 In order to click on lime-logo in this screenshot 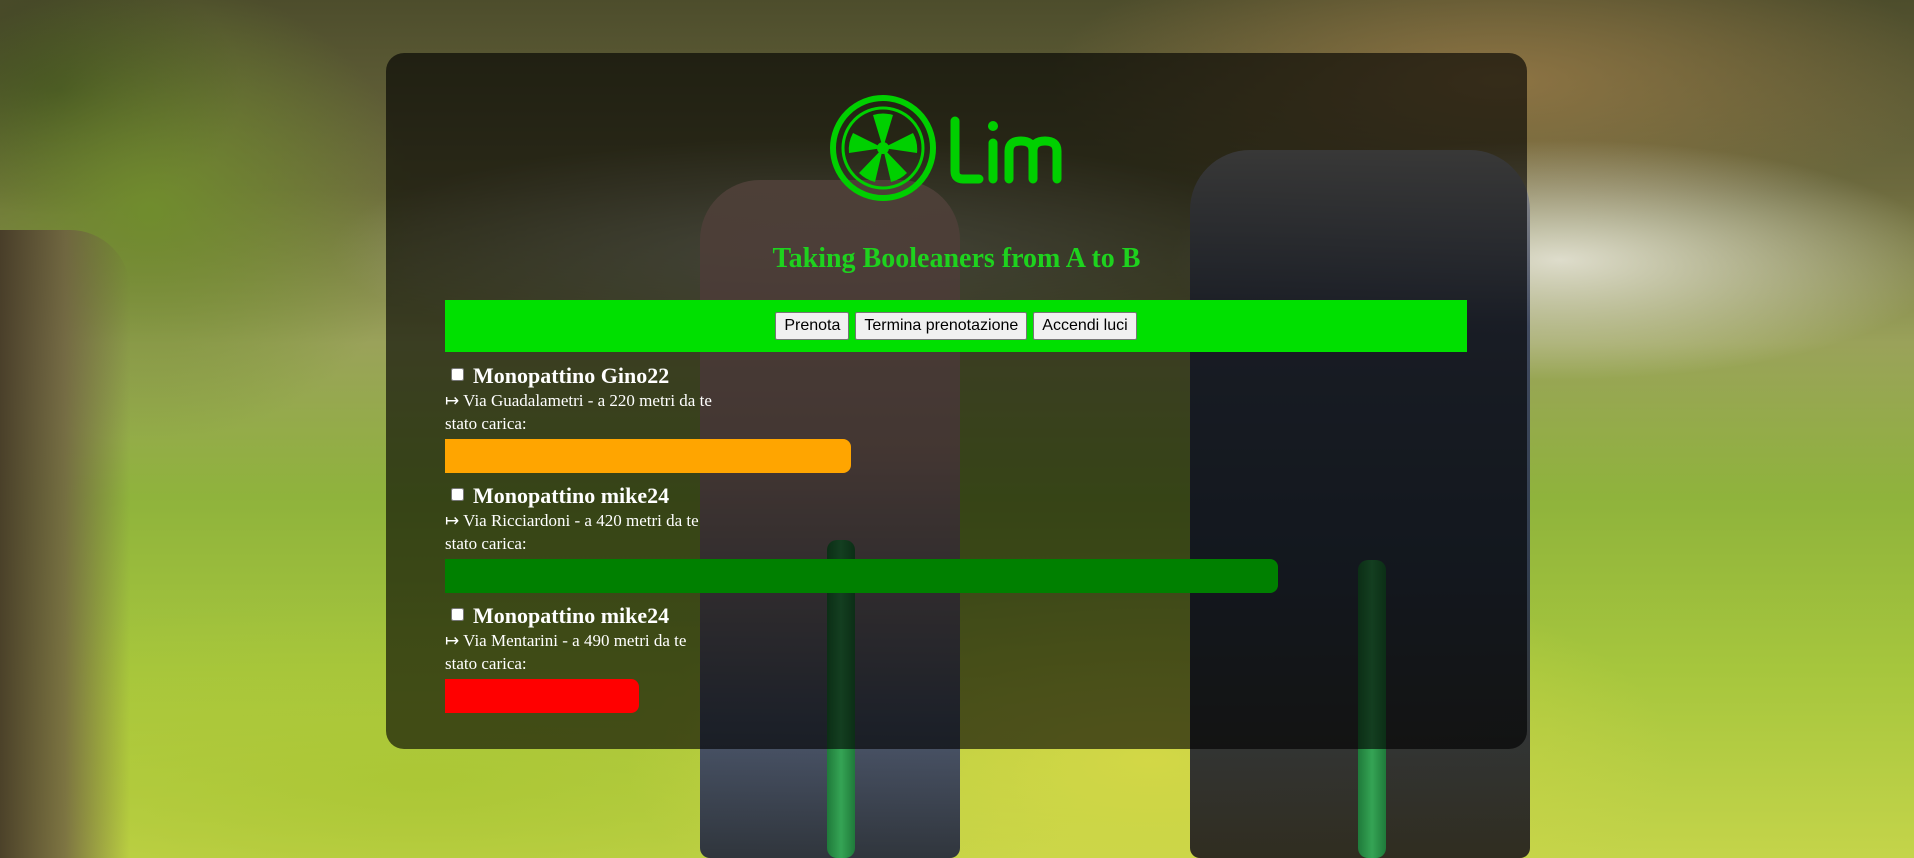, I will do `click(946, 148)`.